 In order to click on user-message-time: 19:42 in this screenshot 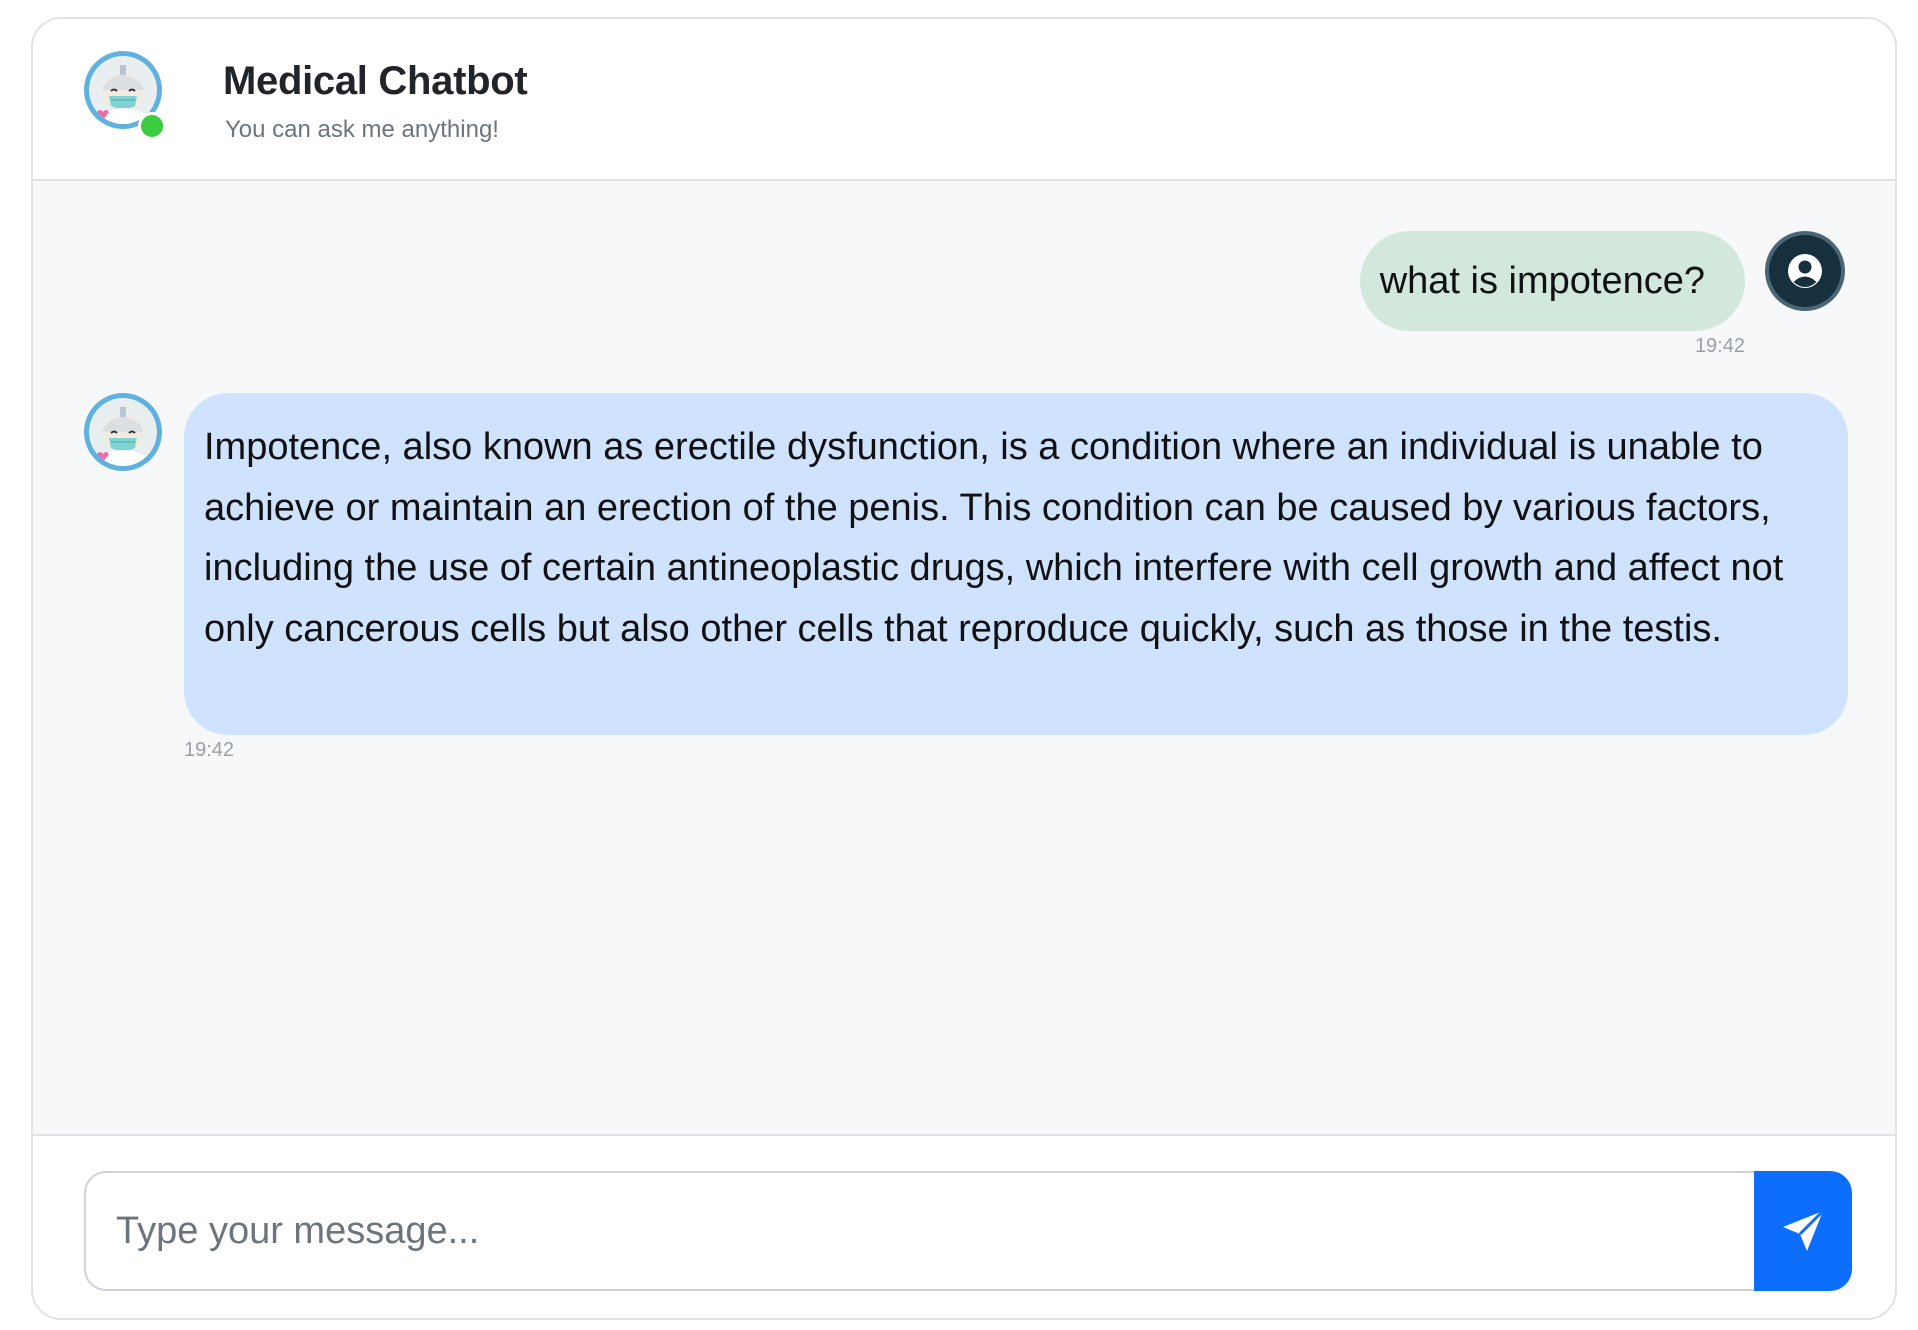, I will do `click(1719, 346)`.